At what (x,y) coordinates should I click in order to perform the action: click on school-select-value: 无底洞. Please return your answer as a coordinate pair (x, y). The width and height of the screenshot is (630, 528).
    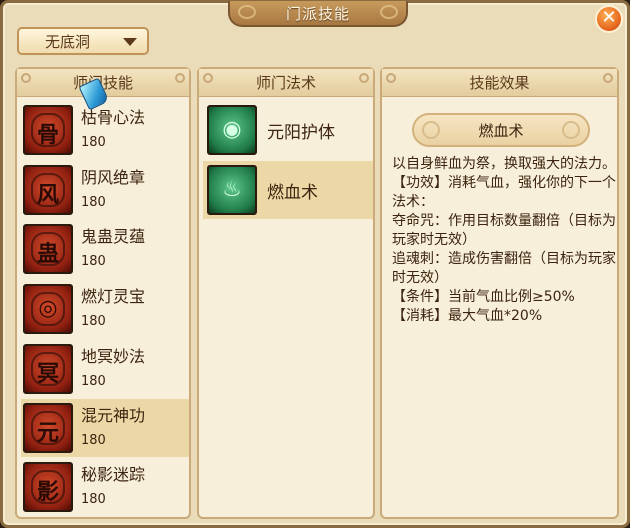
    Looking at the image, I should click on (68, 41).